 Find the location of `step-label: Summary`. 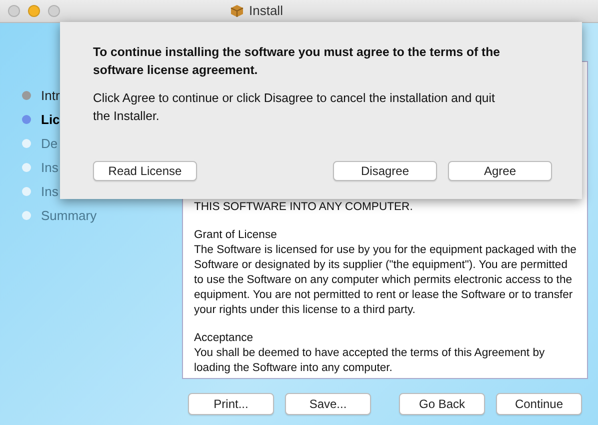

step-label: Summary is located at coordinates (69, 215).